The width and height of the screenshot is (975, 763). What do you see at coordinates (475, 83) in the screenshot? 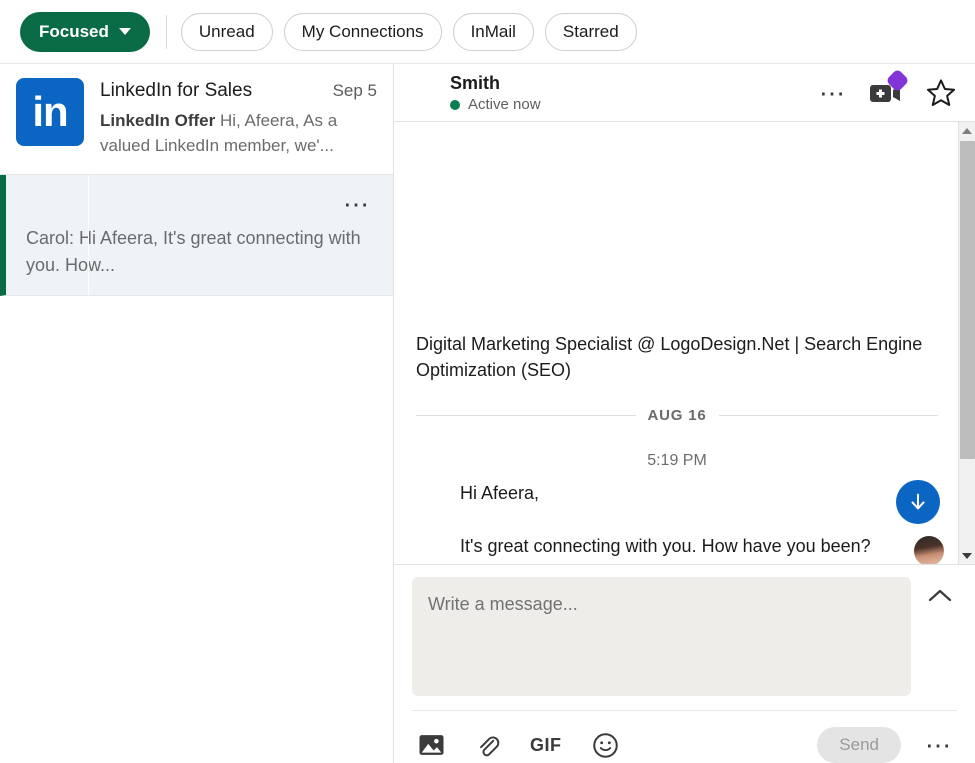
I see `thread-participant-name: Smith` at bounding box center [475, 83].